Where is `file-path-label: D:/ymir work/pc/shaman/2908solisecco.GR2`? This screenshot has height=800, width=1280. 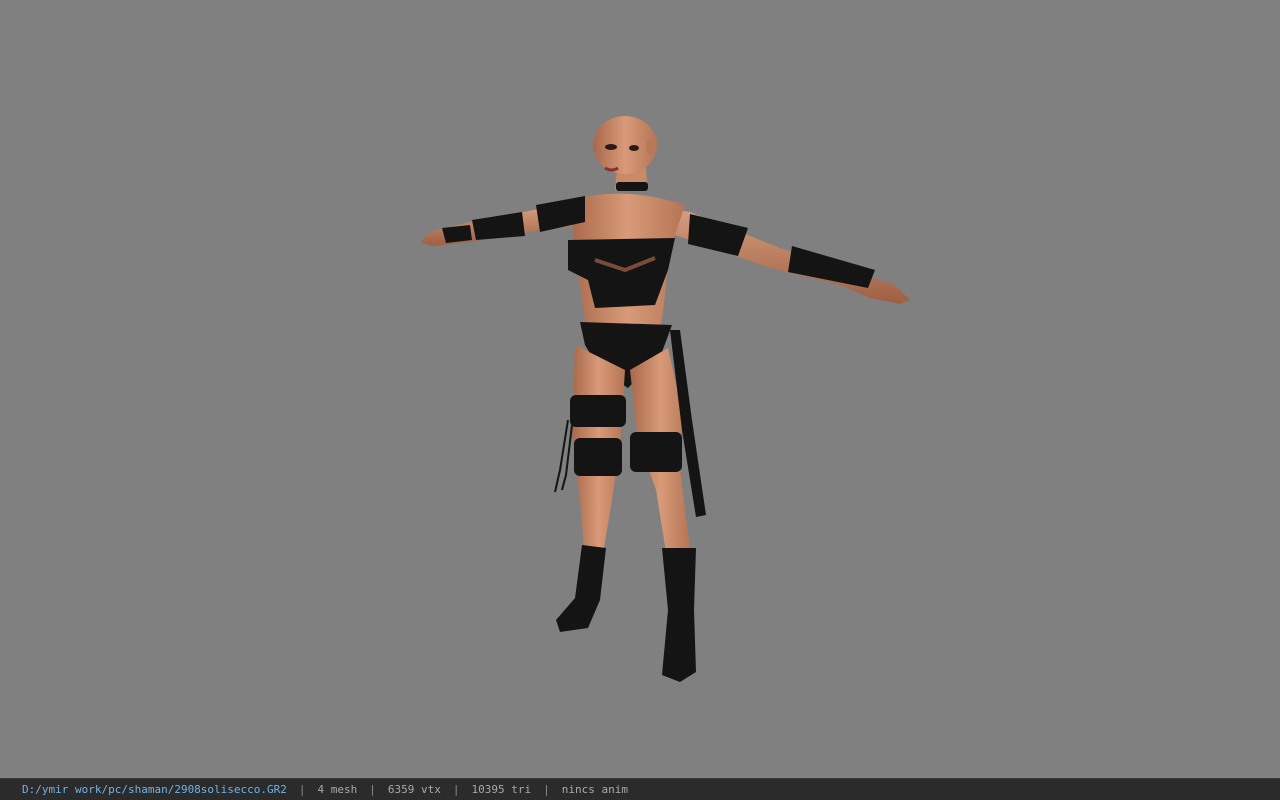
file-path-label: D:/ymir work/pc/shaman/2908solisecco.GR2 is located at coordinates (154, 789).